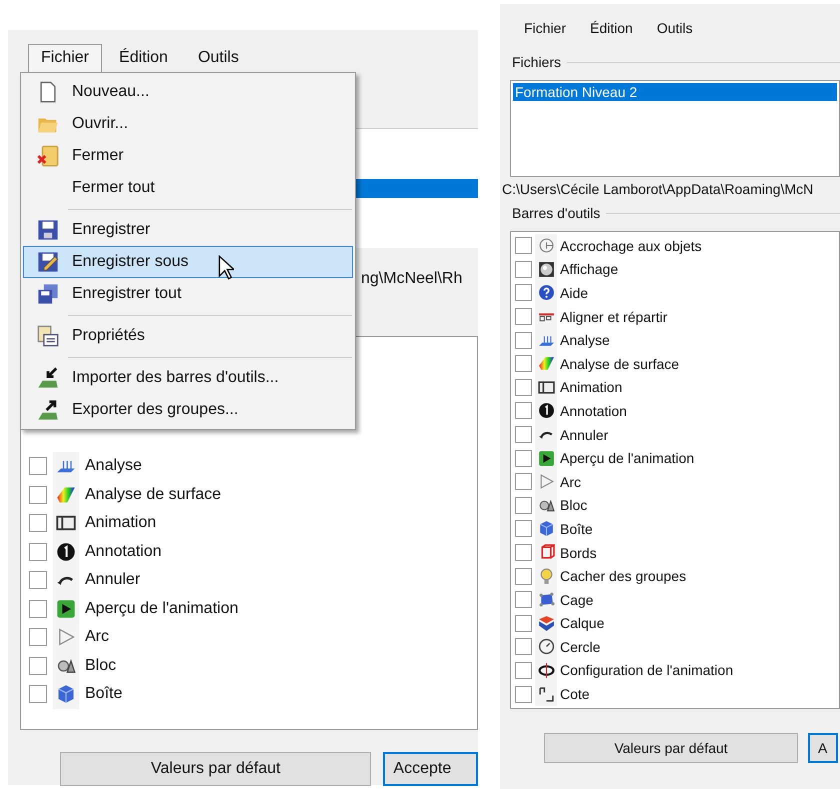 The image size is (840, 789). What do you see at coordinates (48, 378) in the screenshot?
I see `import-icon` at bounding box center [48, 378].